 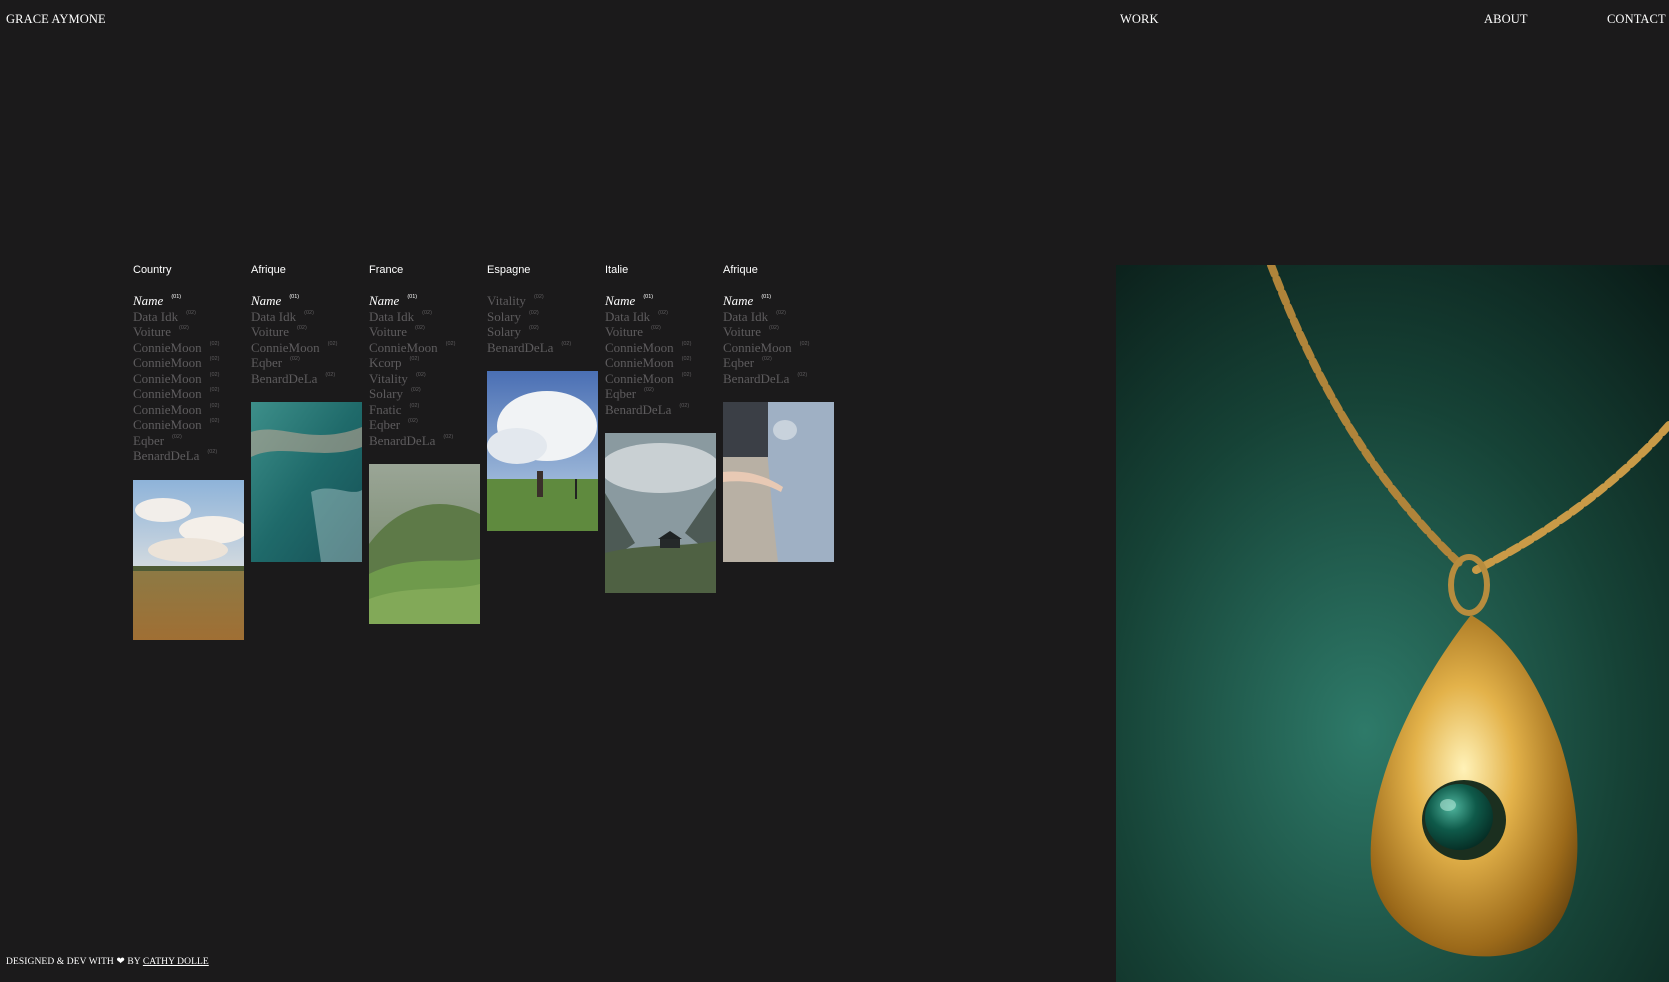 I want to click on footer-text: DESIGNED & DEV WITH, so click(x=60, y=962).